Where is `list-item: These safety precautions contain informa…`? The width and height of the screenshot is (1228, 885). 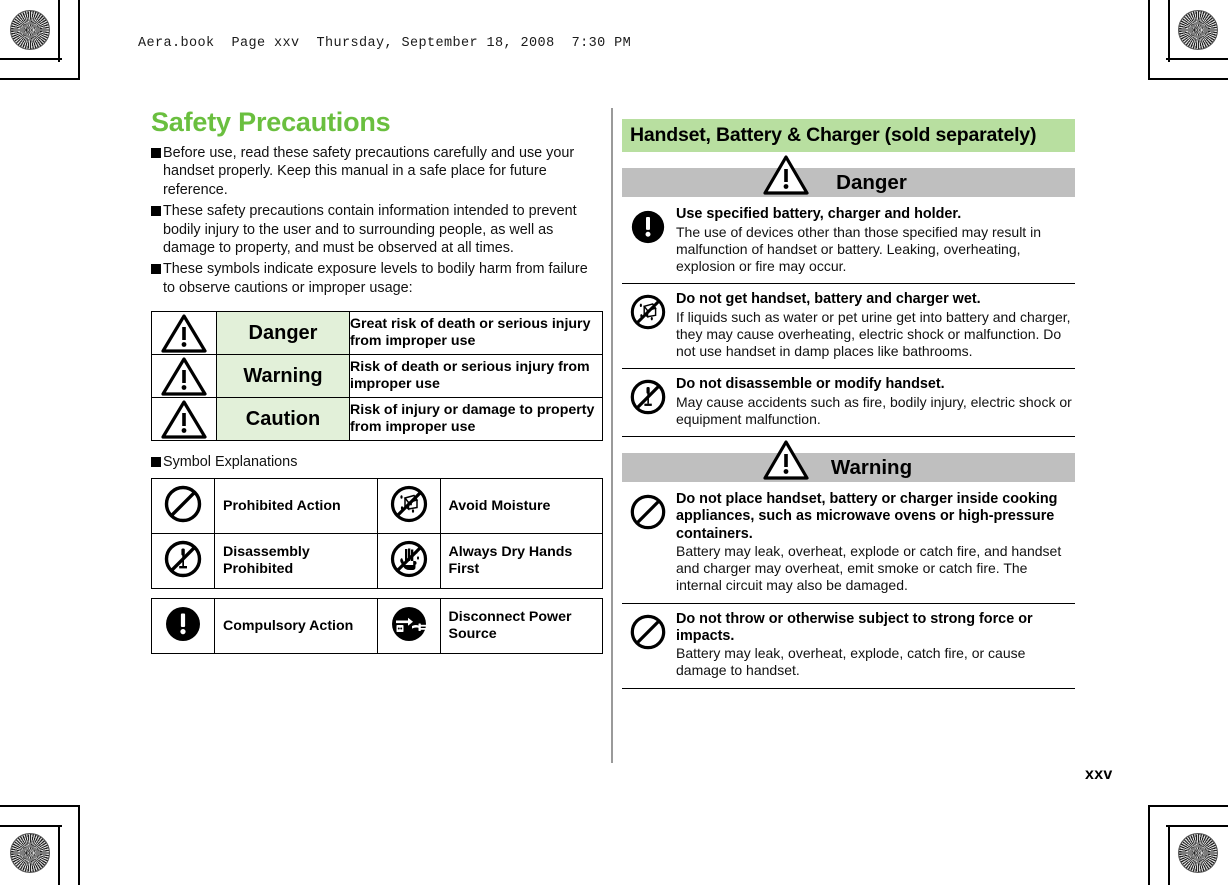 list-item: These safety precautions contain informa… is located at coordinates (377, 230).